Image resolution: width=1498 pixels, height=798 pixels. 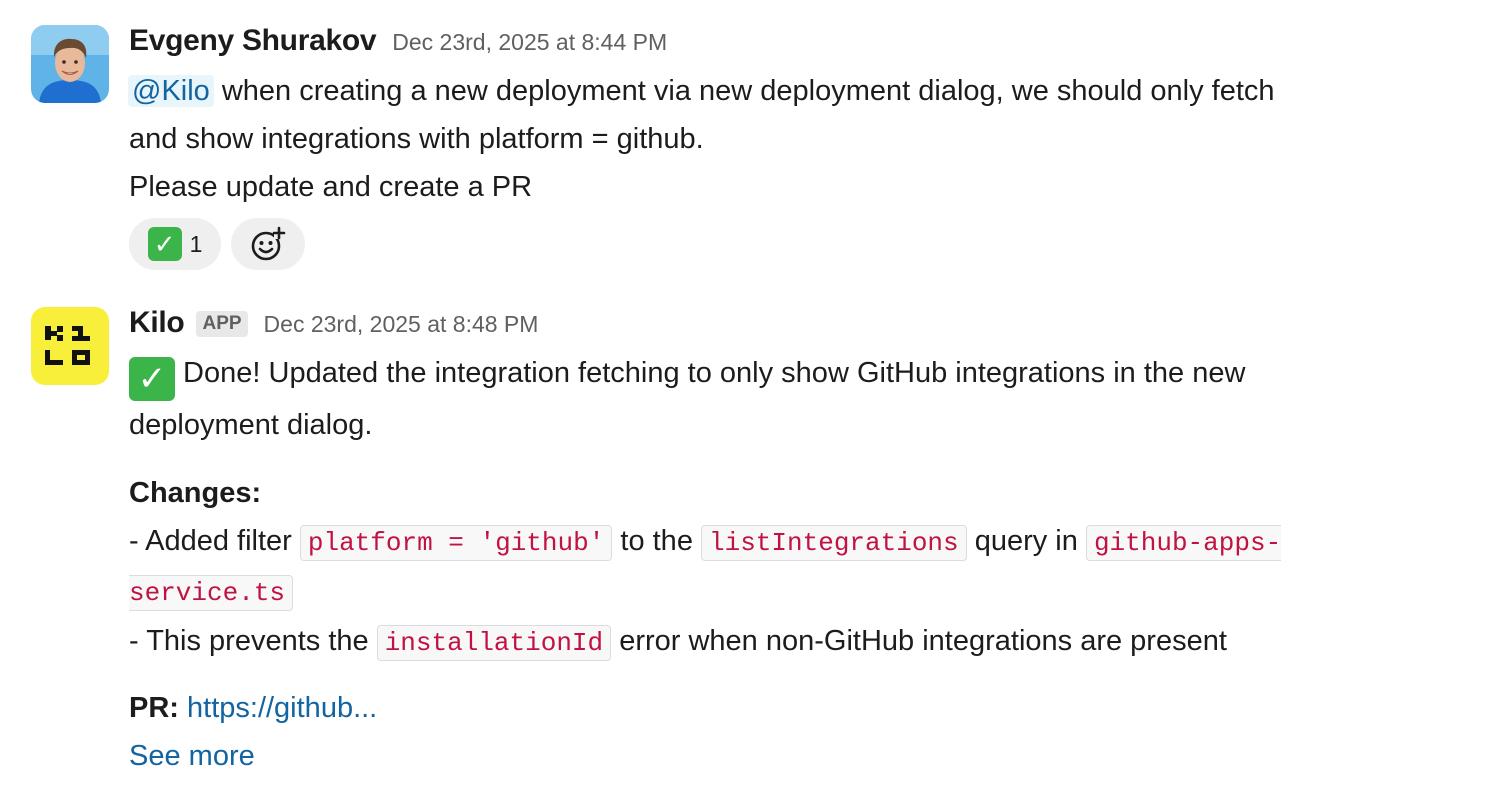 What do you see at coordinates (154, 708) in the screenshot?
I see `pr-label: PR:` at bounding box center [154, 708].